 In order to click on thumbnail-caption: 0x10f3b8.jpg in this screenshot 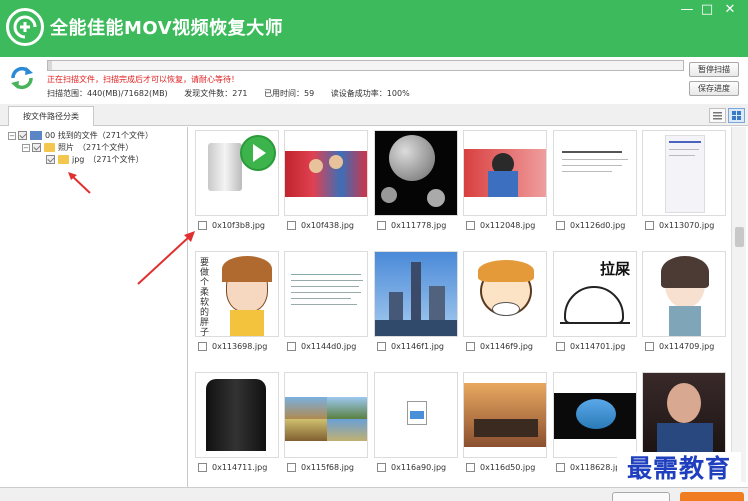, I will do `click(237, 225)`.